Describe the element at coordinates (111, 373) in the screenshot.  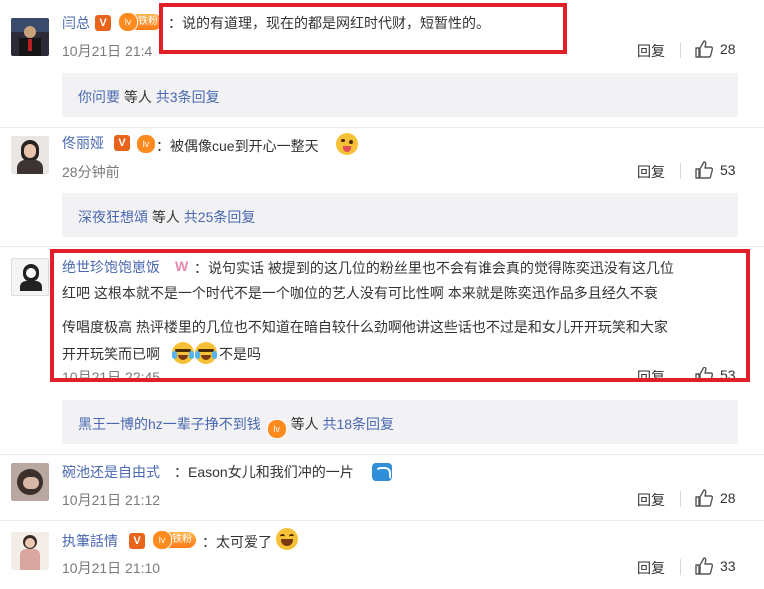
I see `comment-time: 10月21日 22:45` at that location.